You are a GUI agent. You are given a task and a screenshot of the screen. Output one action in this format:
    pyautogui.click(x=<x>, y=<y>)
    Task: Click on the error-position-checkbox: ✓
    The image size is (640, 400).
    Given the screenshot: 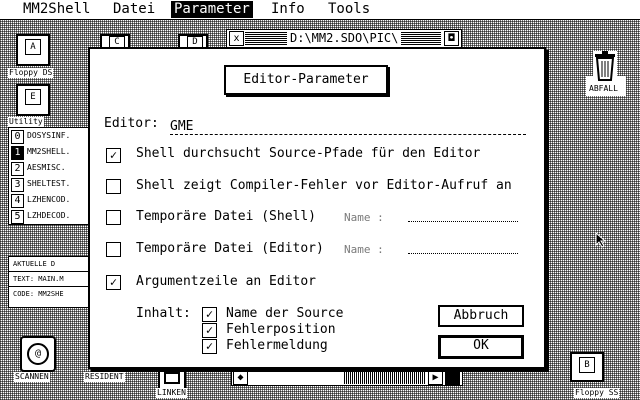 What is the action you would take?
    pyautogui.click(x=209, y=330)
    